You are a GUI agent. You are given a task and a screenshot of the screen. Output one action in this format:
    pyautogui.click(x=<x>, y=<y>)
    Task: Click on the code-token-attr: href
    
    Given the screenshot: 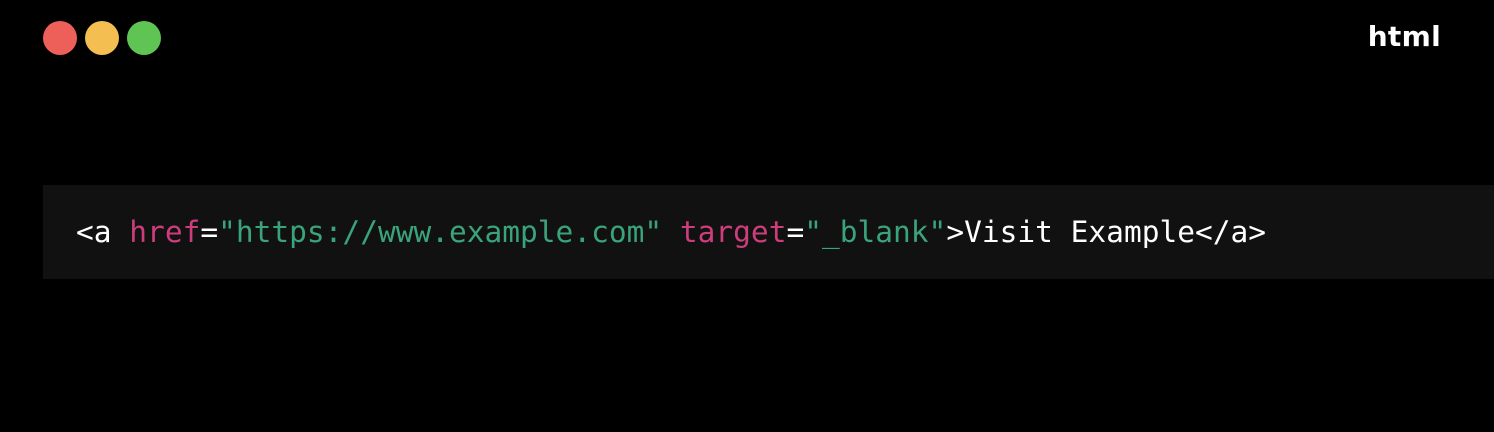 What is the action you would take?
    pyautogui.click(x=165, y=232)
    